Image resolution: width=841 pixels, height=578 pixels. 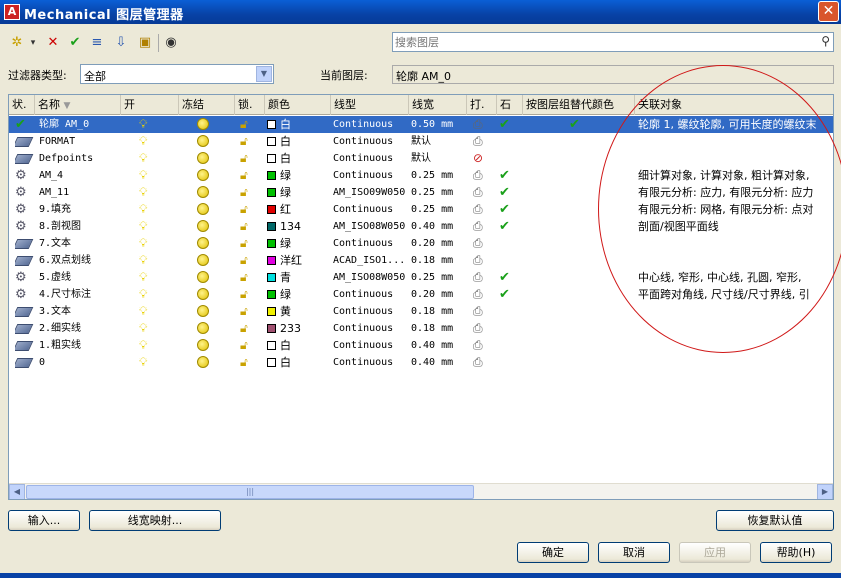 What do you see at coordinates (370, 105) in the screenshot?
I see `col-linetype: 线型` at bounding box center [370, 105].